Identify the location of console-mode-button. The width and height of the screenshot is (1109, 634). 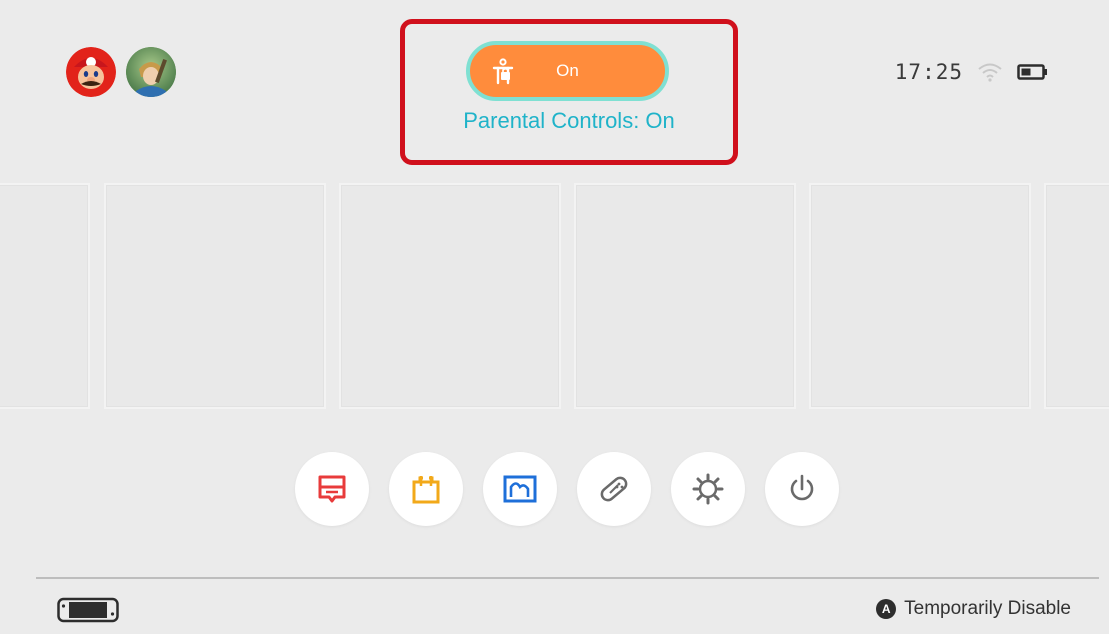
(88, 612).